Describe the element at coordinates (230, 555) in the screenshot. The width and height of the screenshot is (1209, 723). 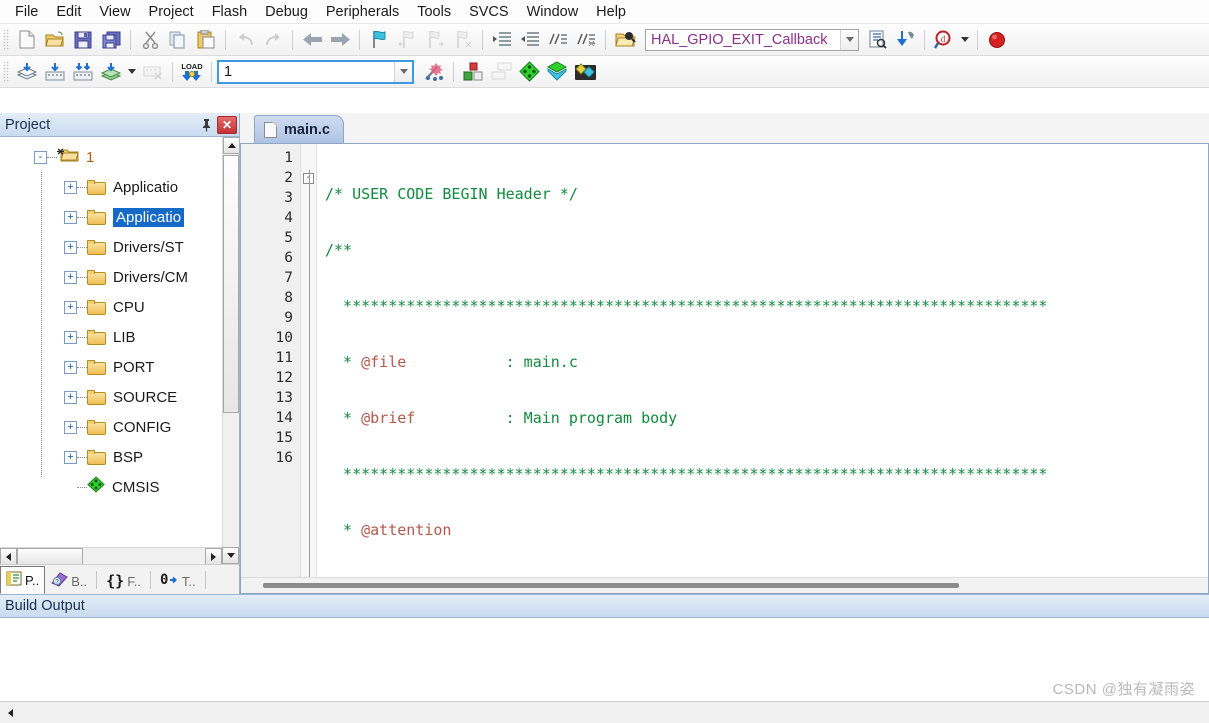
I see `scroll-down-button` at that location.